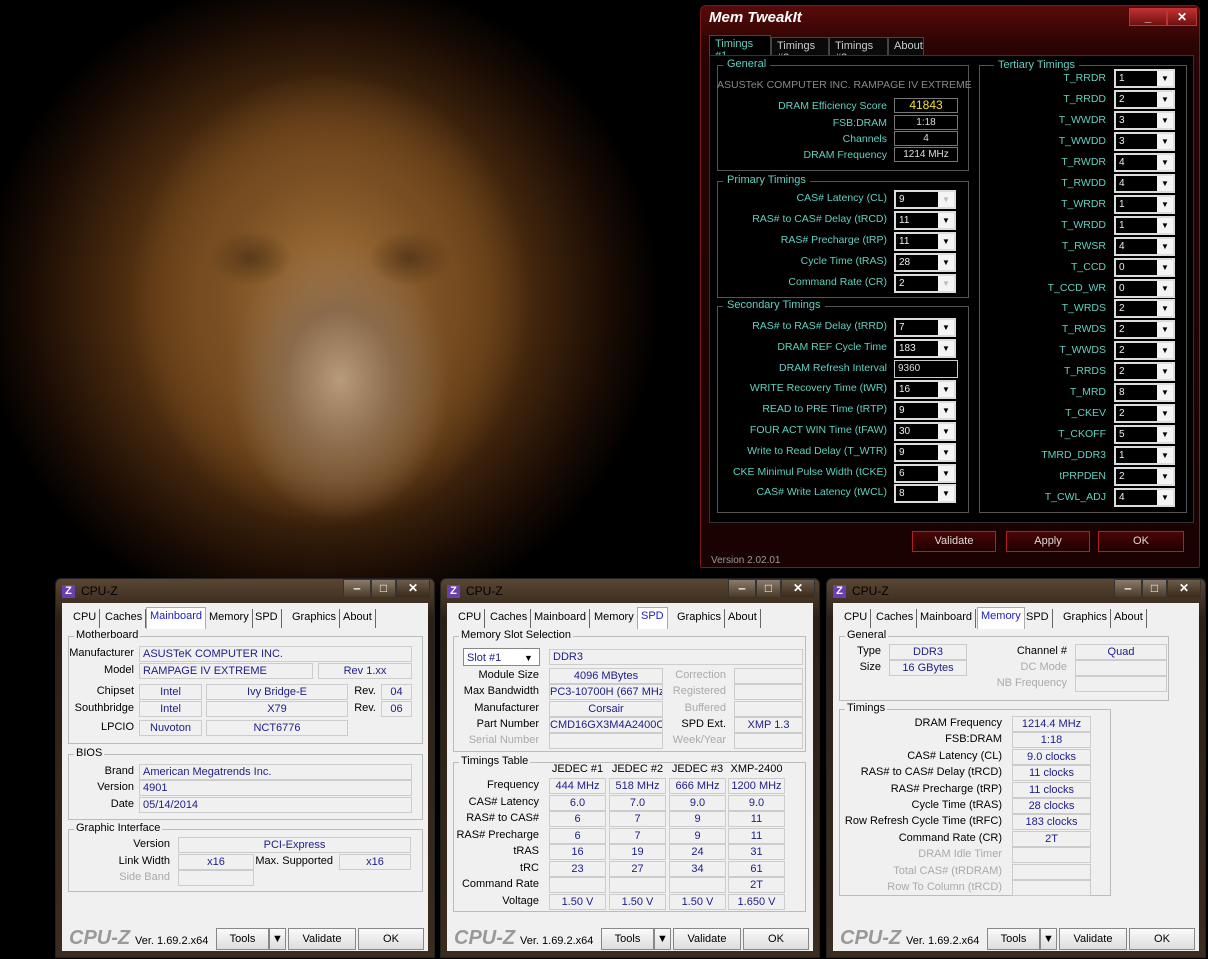 This screenshot has width=1208, height=959. Describe the element at coordinates (925, 262) in the screenshot. I see `primary-combo: 28 ▼` at that location.